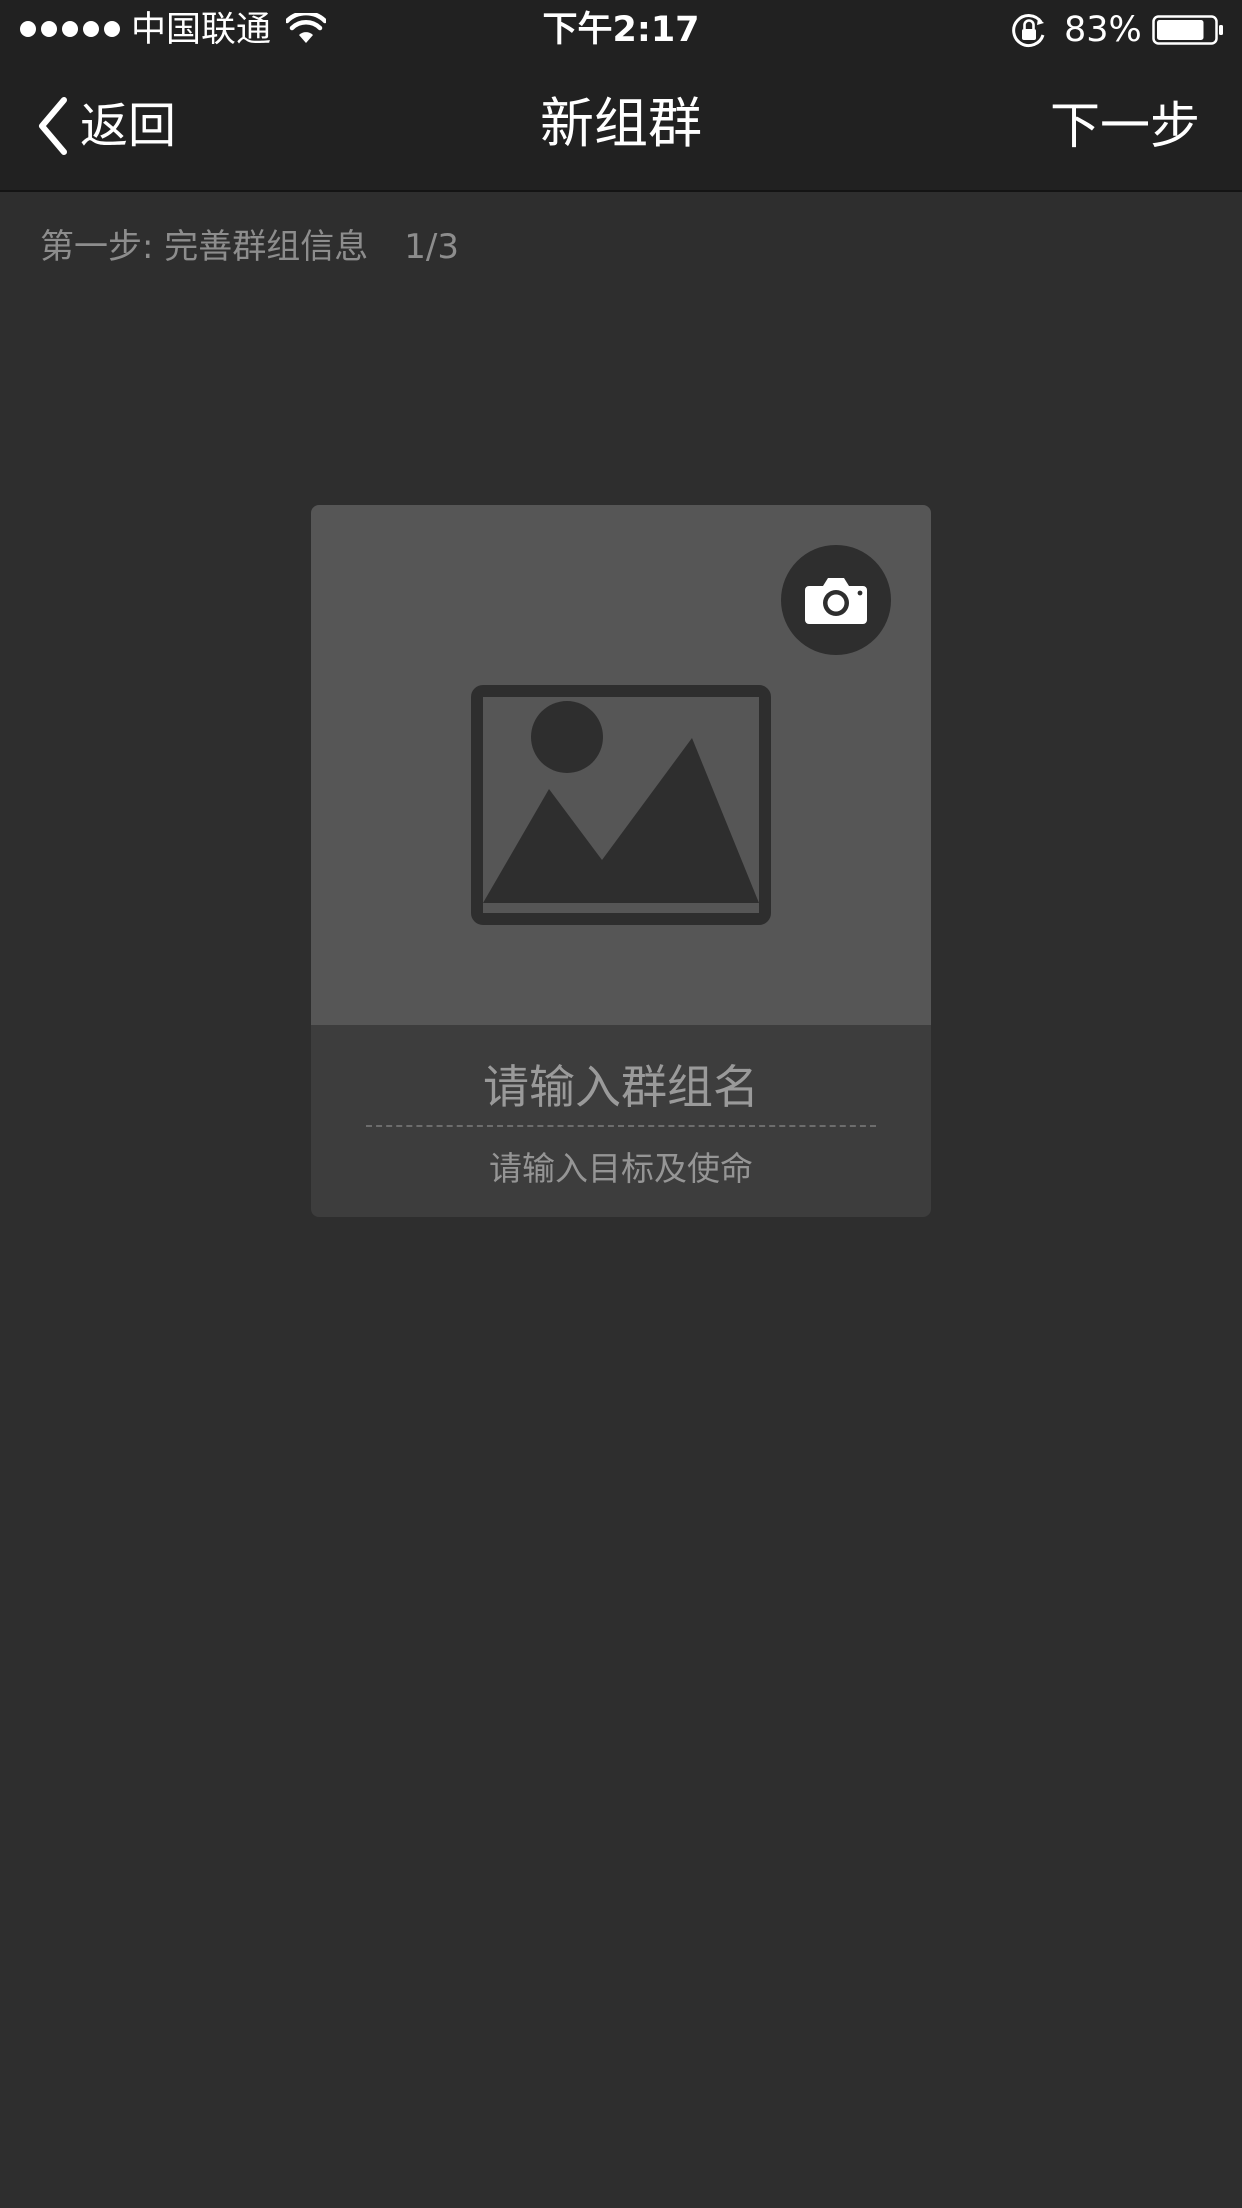 This screenshot has width=1242, height=2208. What do you see at coordinates (621, 1088) in the screenshot?
I see `group-name-input` at bounding box center [621, 1088].